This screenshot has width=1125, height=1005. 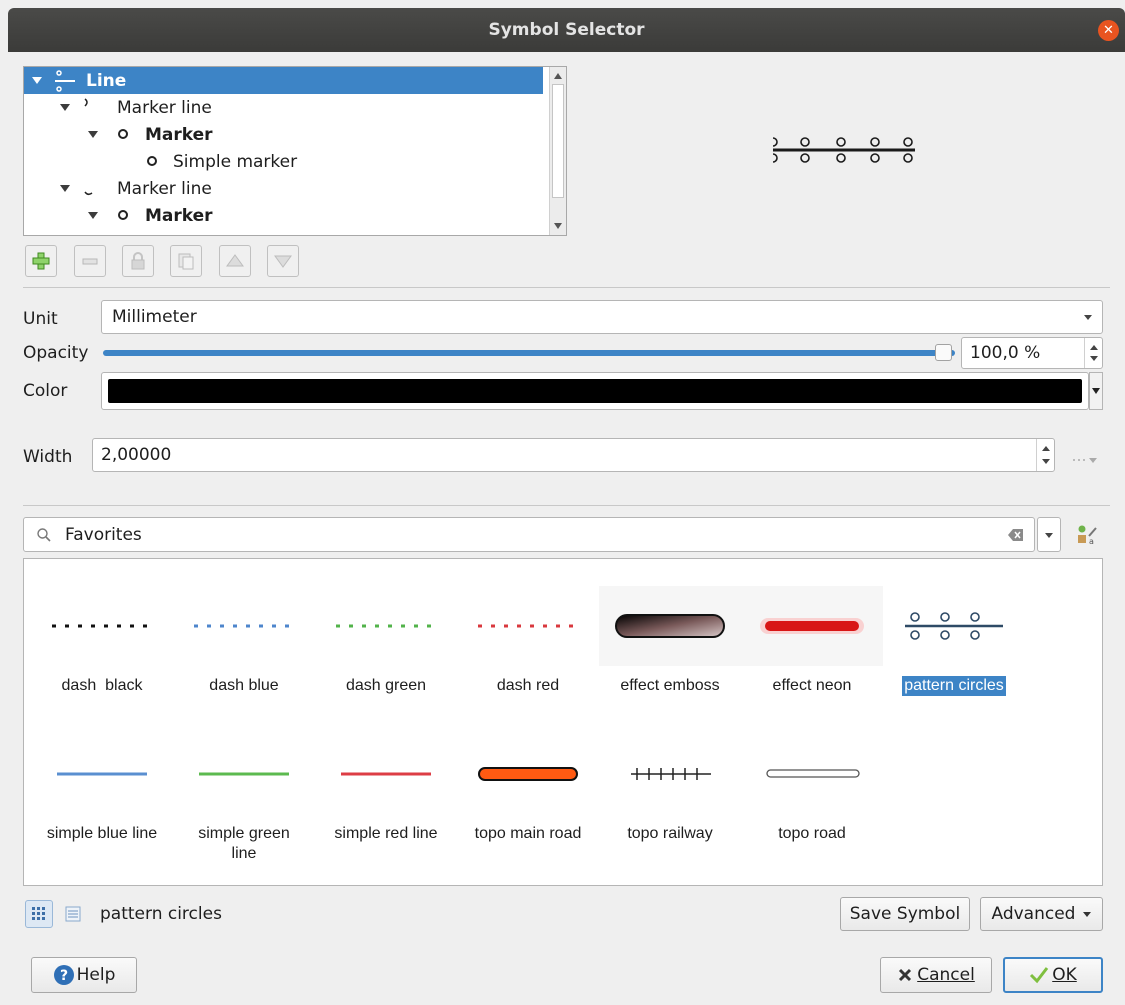 I want to click on save-symbol-label: Save Symbol, so click(x=905, y=914).